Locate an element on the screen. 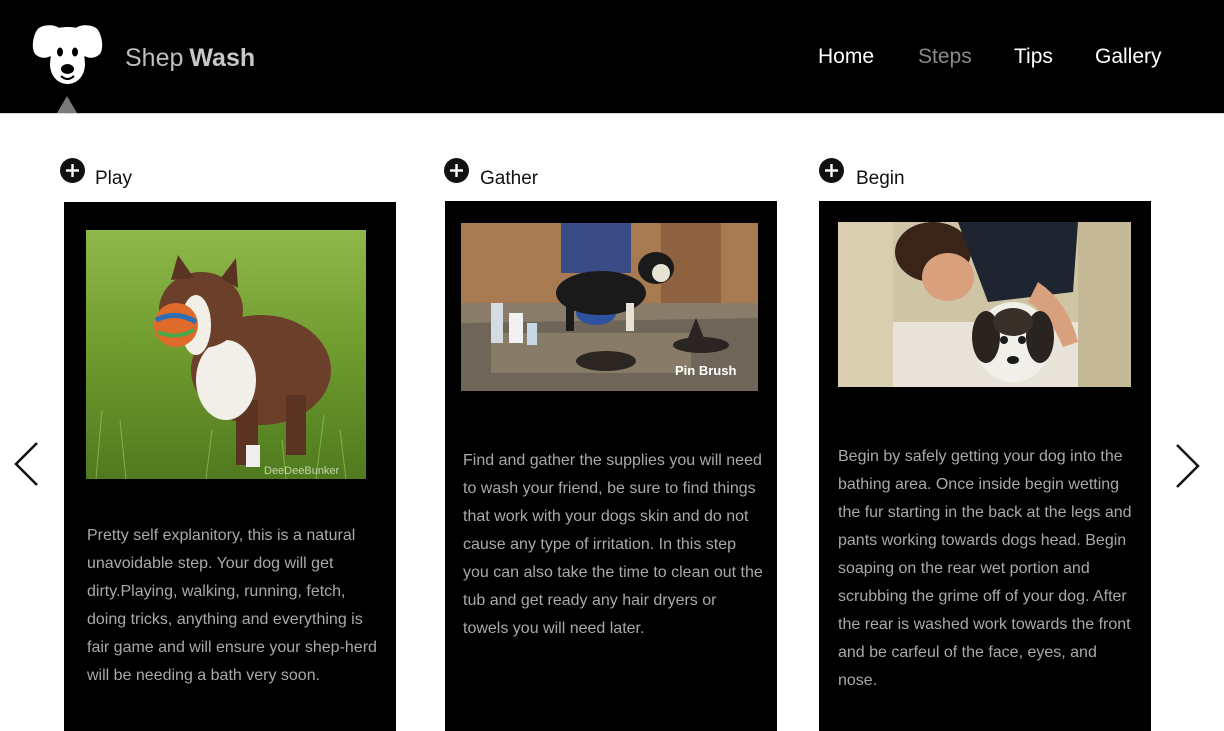  chevron-left-icon is located at coordinates (26, 464).